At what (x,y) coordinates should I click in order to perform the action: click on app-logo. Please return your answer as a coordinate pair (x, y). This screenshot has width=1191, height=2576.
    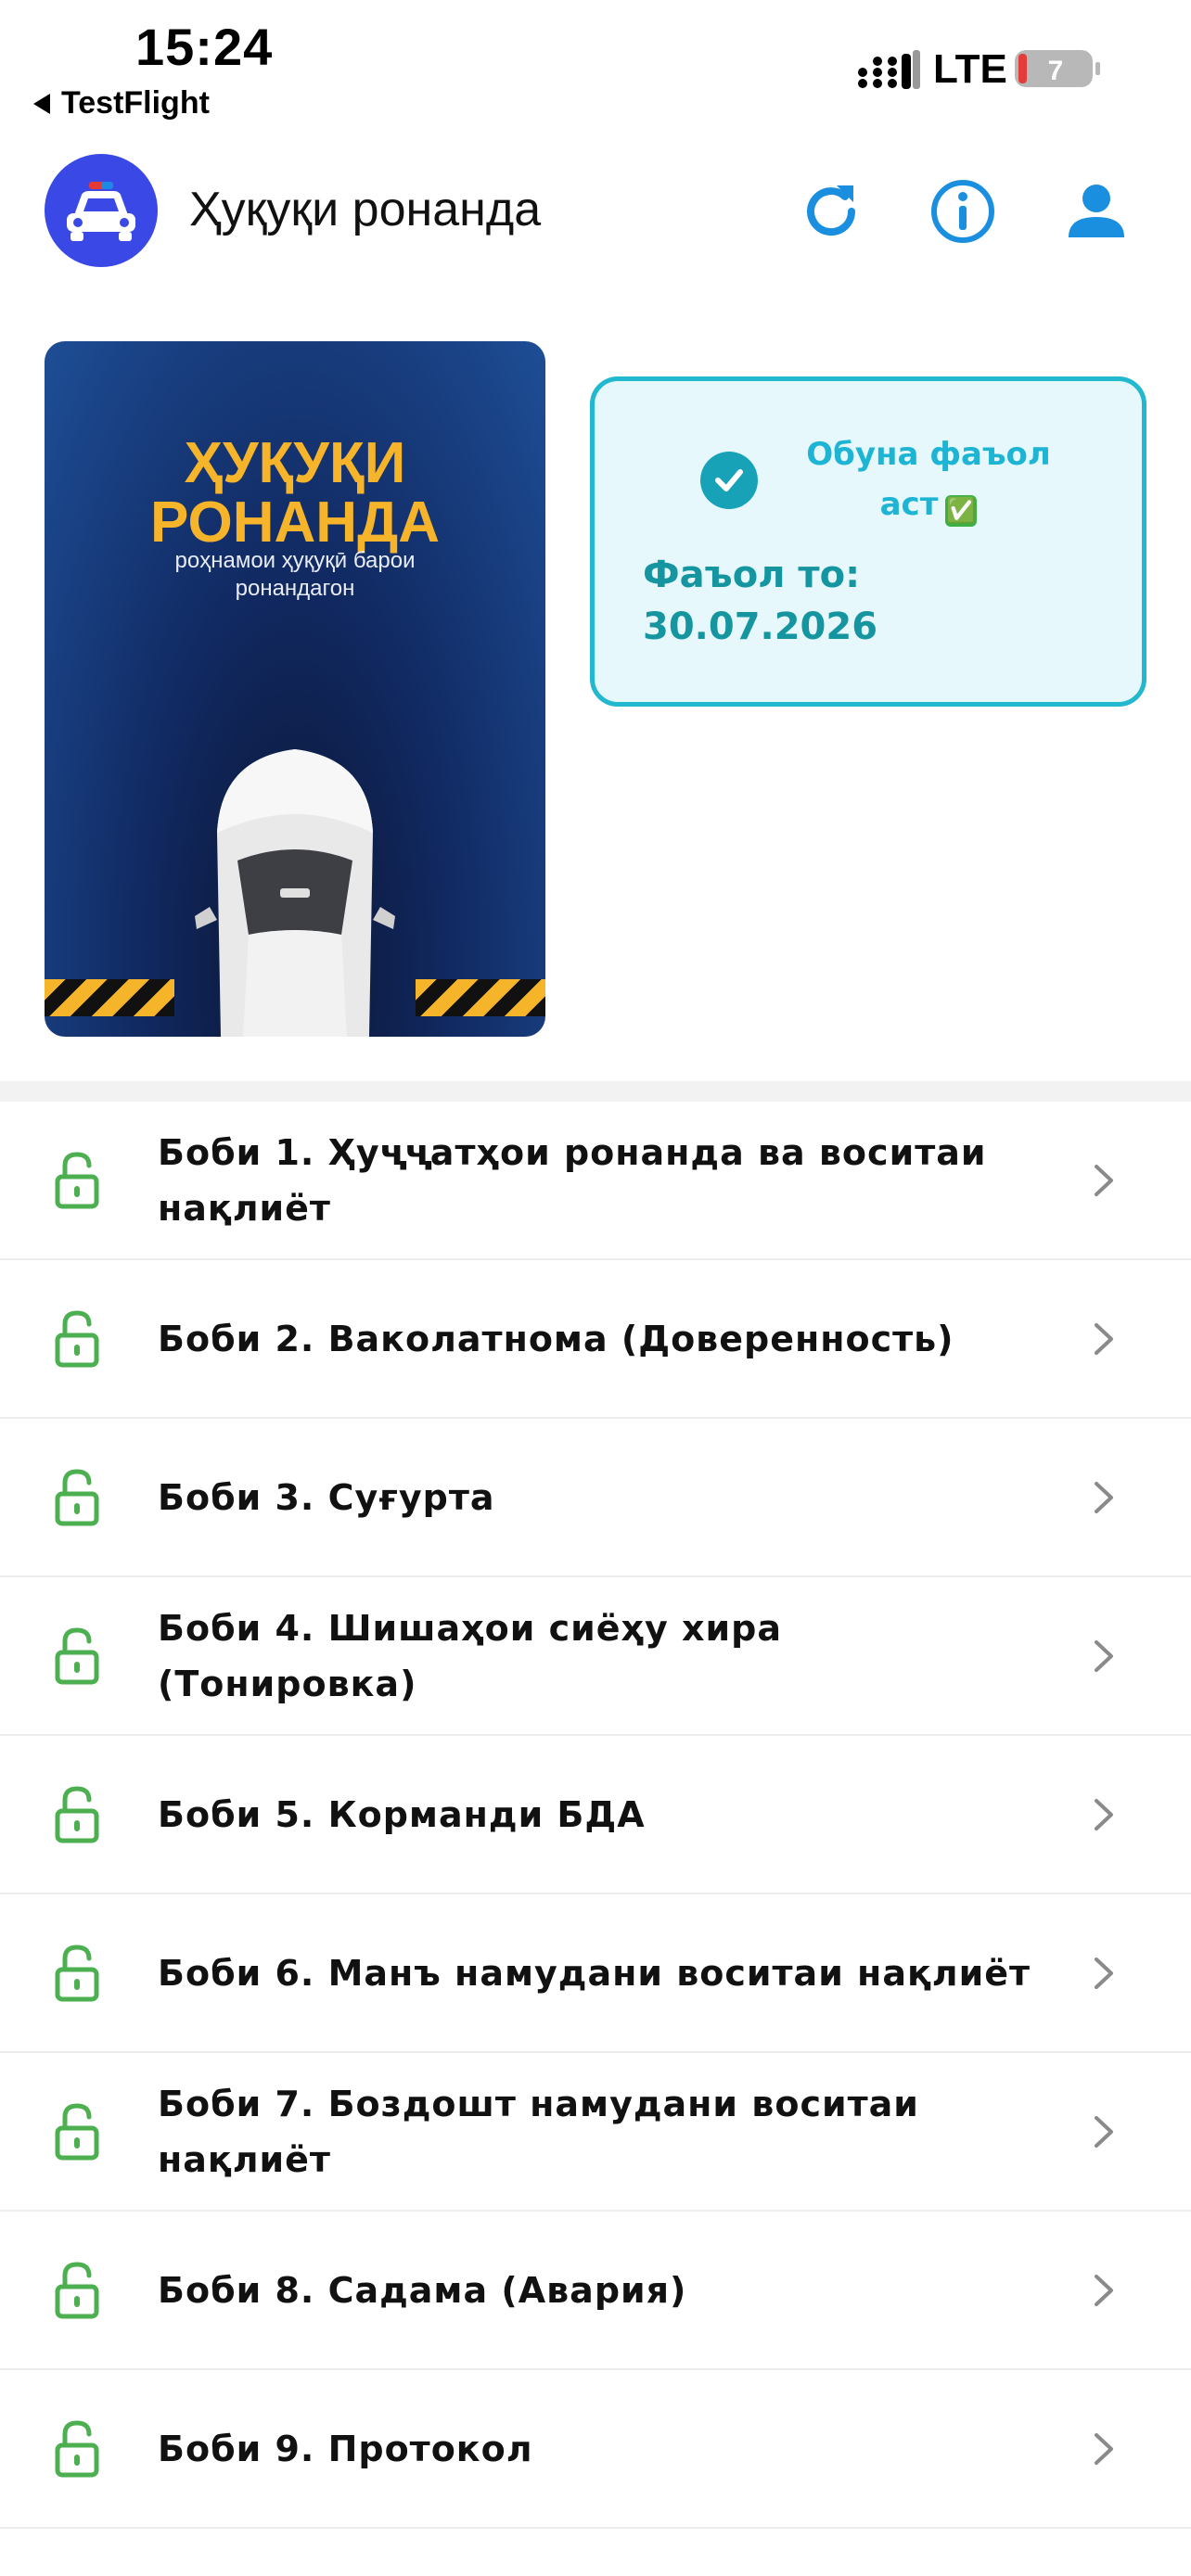
    Looking at the image, I should click on (101, 211).